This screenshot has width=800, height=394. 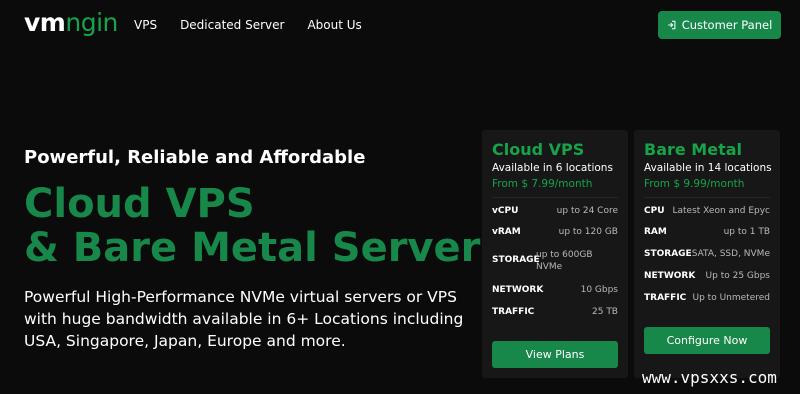 I want to click on spec-label-cpu: CPU, so click(x=654, y=211).